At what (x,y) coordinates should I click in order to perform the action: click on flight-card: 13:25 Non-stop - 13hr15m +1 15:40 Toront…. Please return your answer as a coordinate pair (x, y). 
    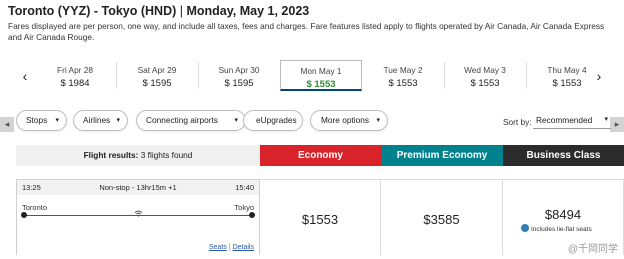
    Looking at the image, I should click on (138, 217).